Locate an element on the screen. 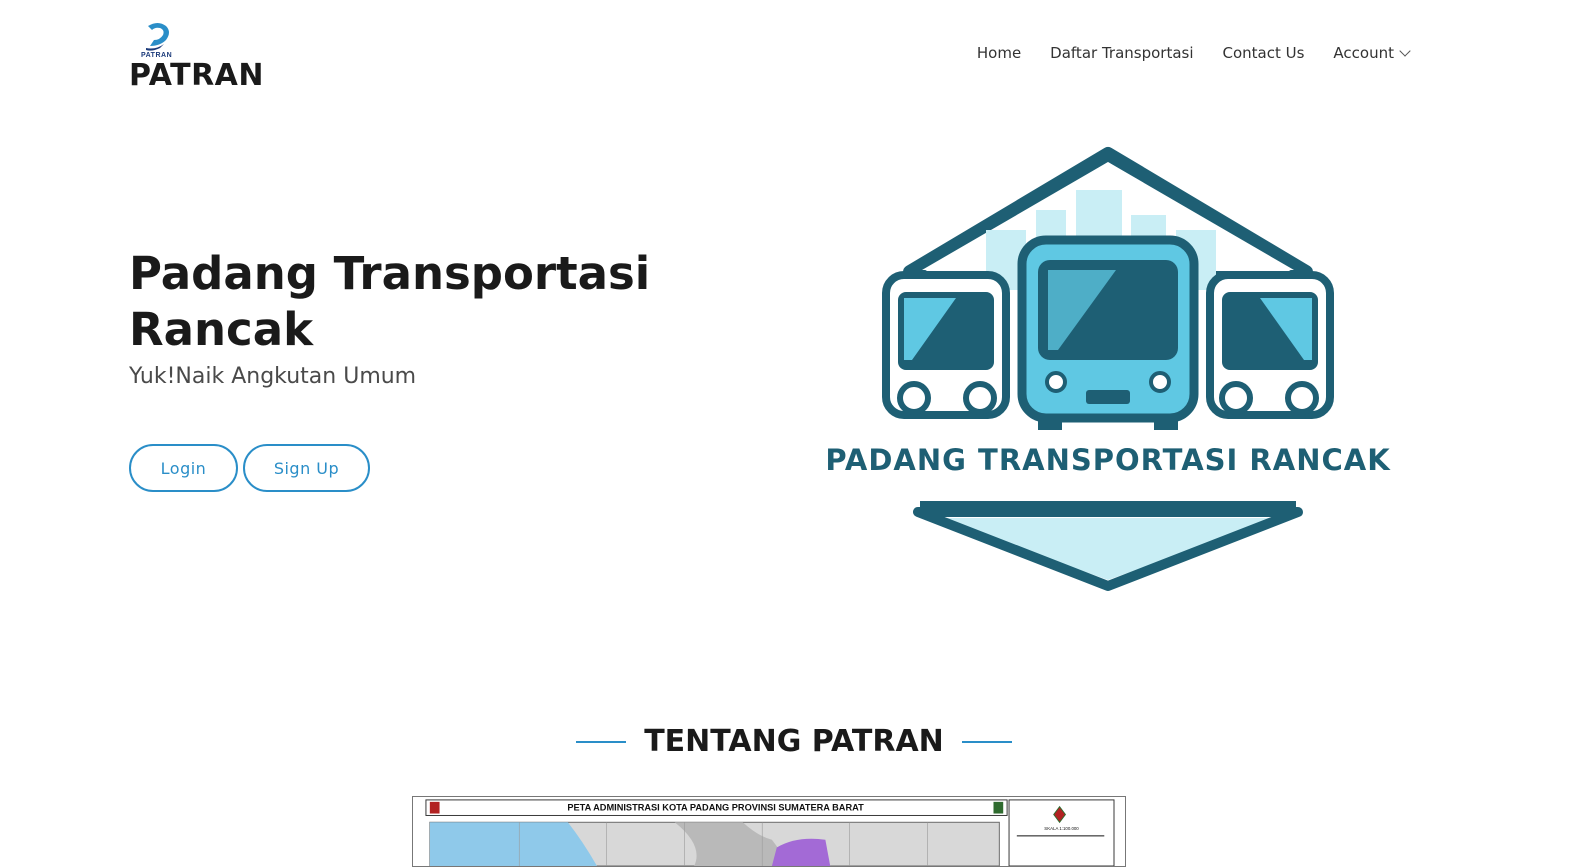 The height and width of the screenshot is (867, 1588). nav-account: Account is located at coordinates (1372, 53).